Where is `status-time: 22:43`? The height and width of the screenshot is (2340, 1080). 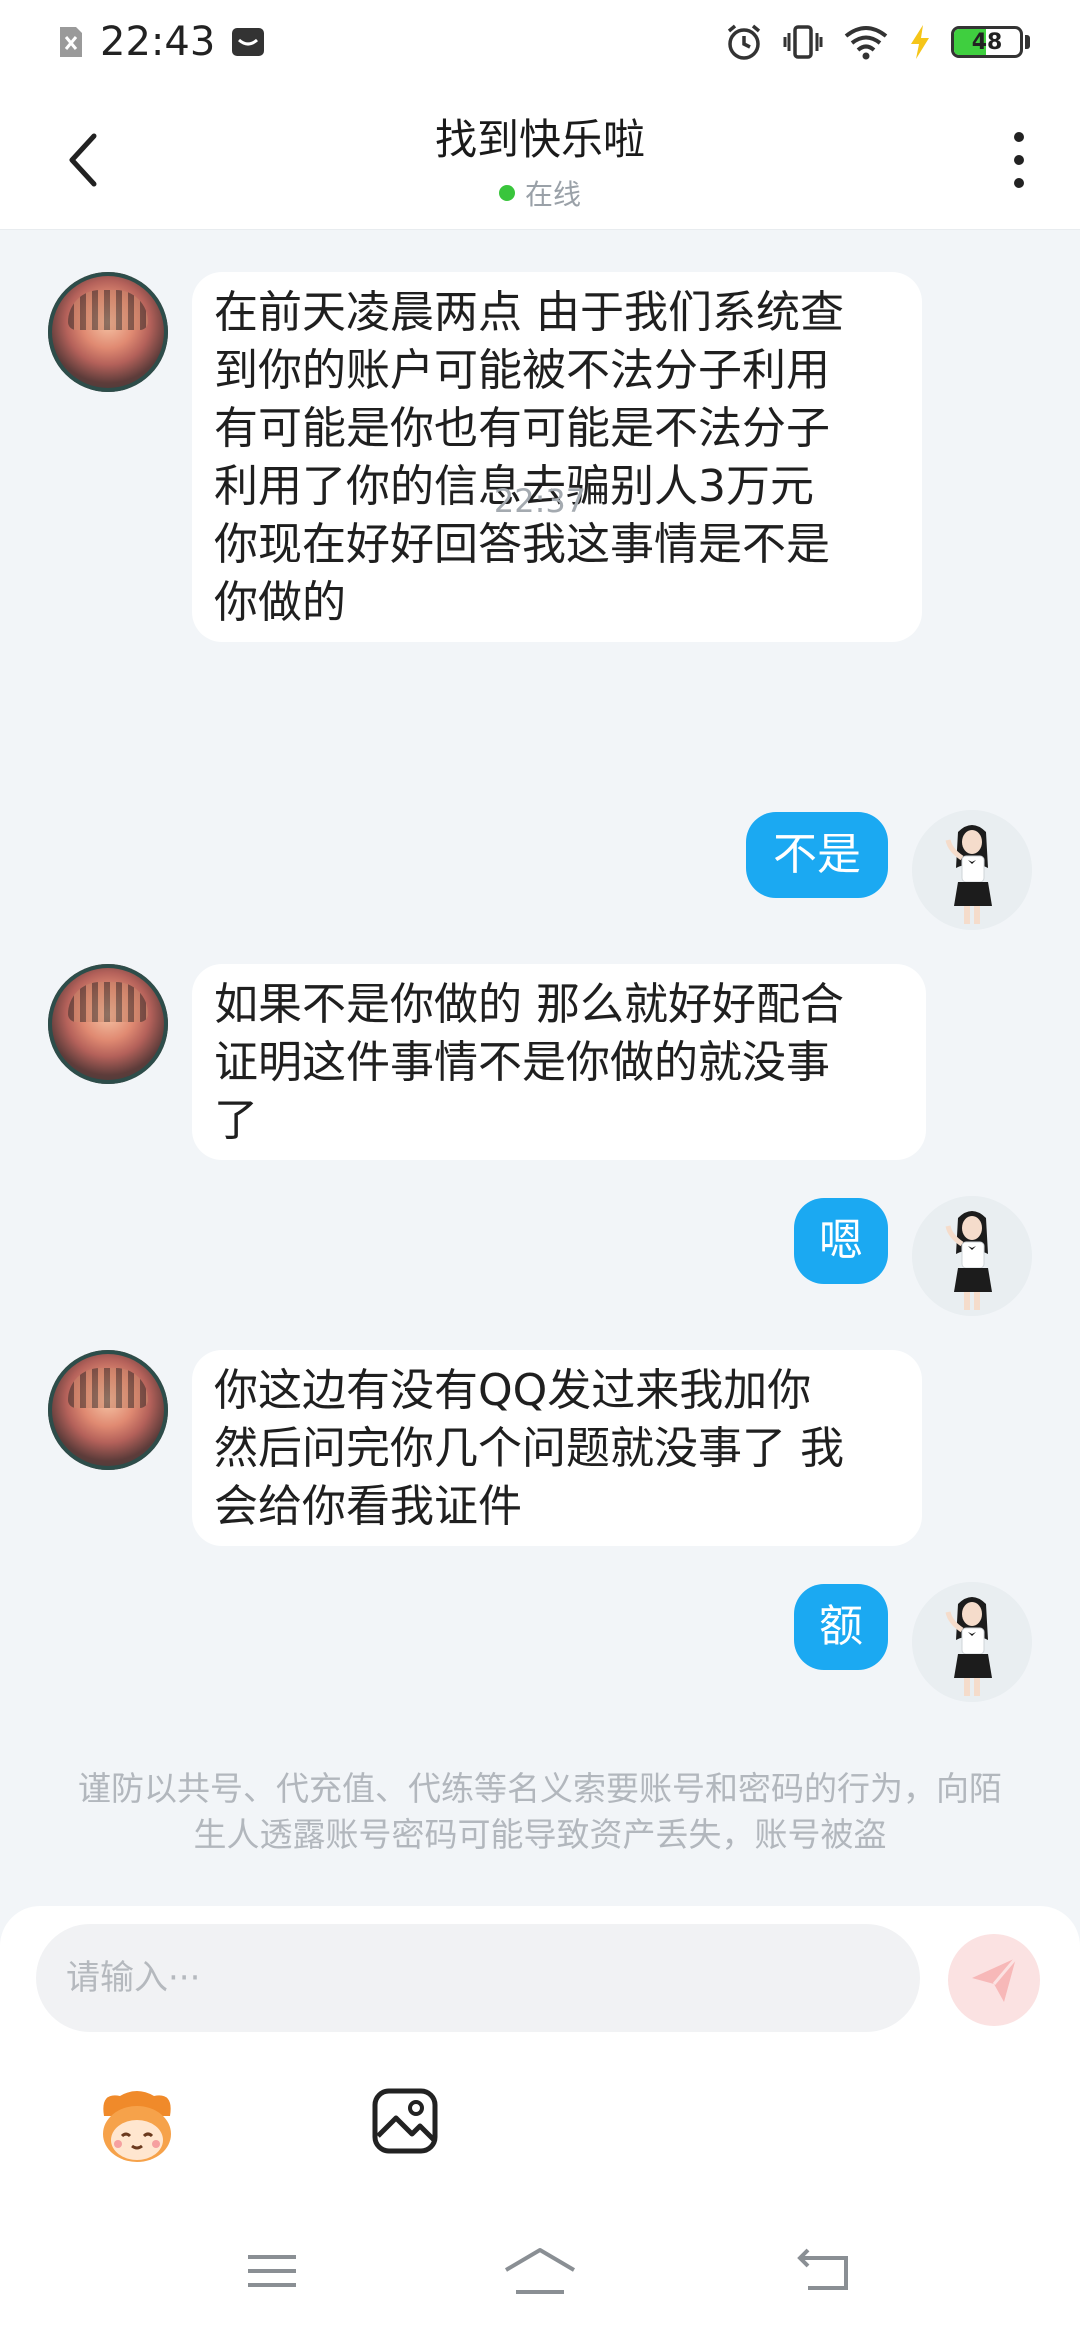 status-time: 22:43 is located at coordinates (158, 42).